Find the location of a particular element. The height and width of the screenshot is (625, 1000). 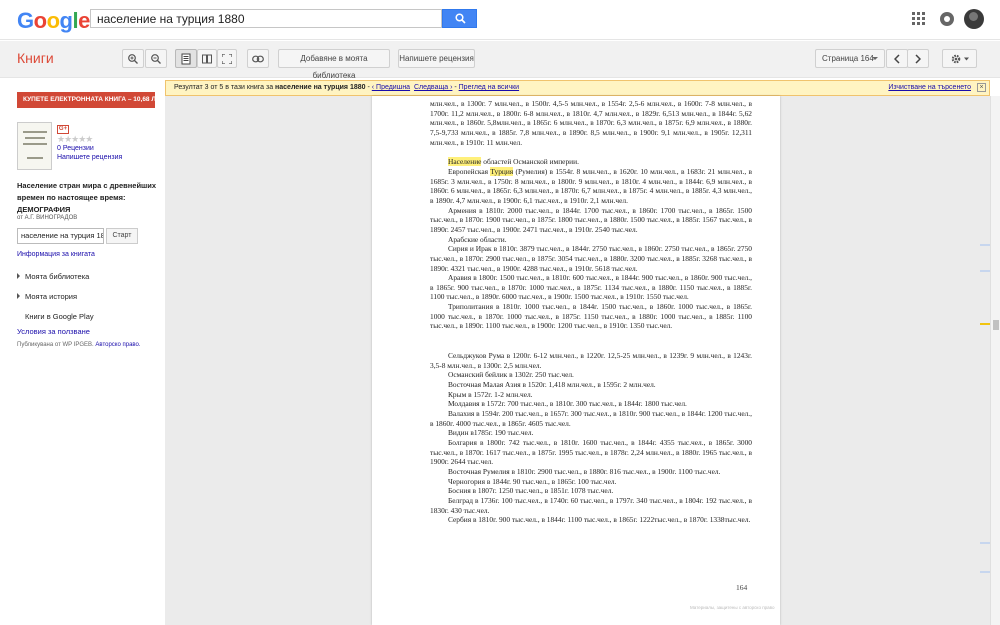

page-paragraph: Арабские области. is located at coordinates (591, 240).